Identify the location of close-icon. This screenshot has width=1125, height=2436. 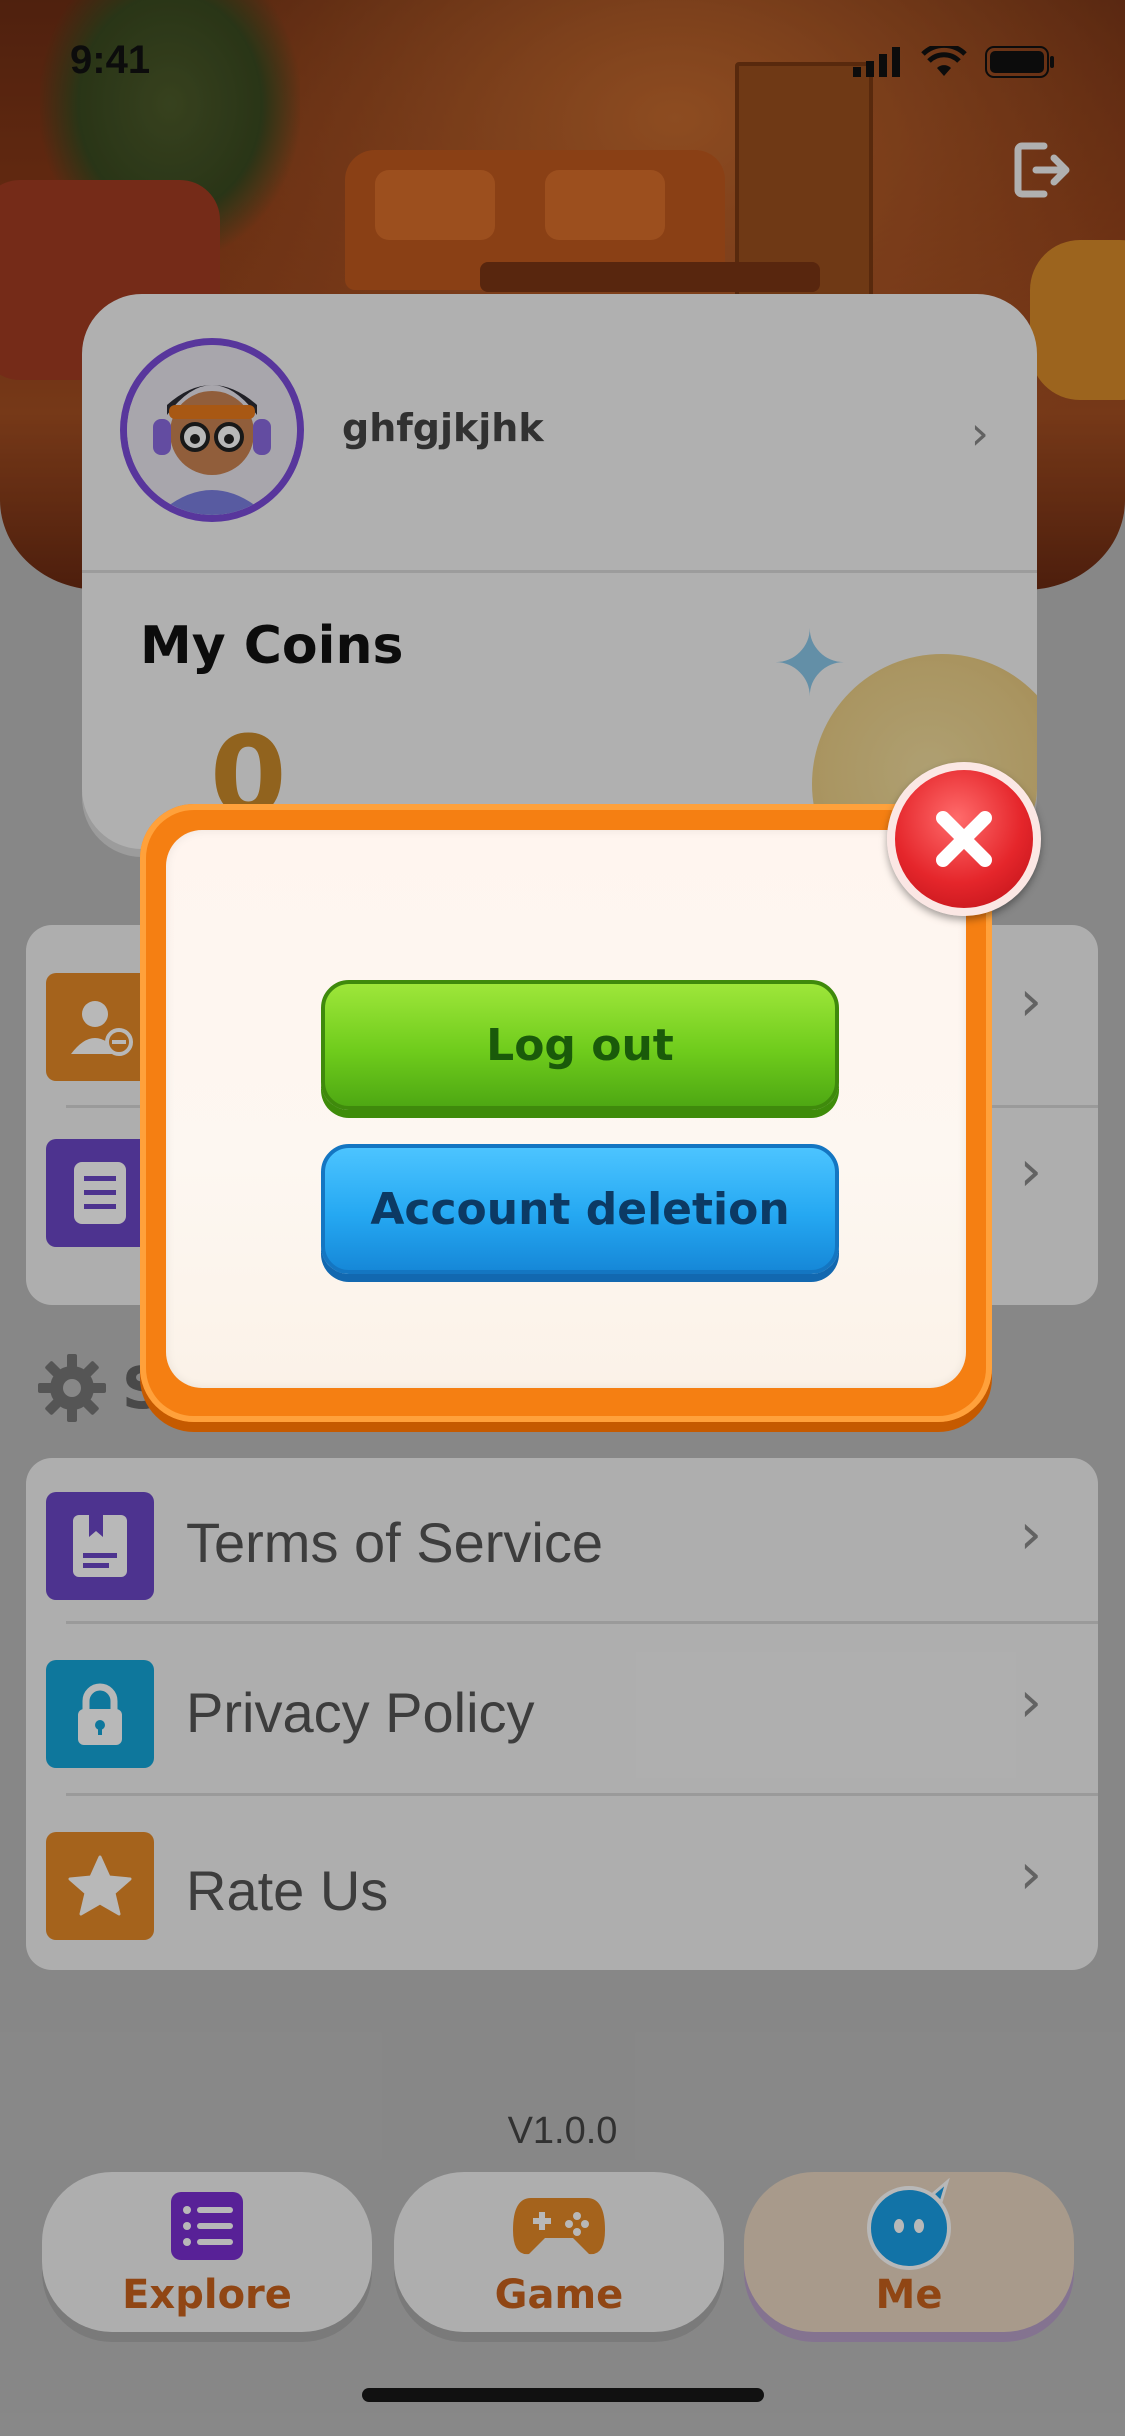
(964, 839).